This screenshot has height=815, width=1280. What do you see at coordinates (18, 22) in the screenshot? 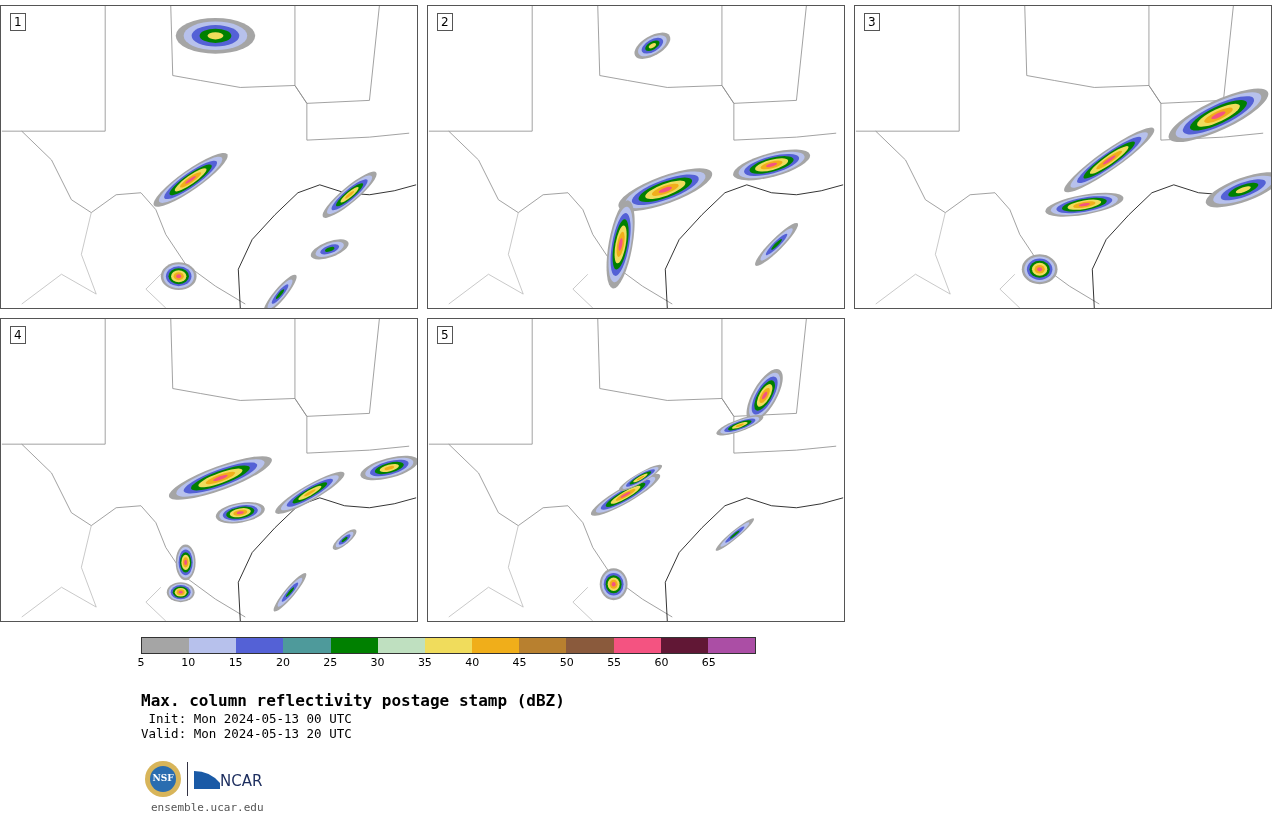
I see `panel-number: 1` at bounding box center [18, 22].